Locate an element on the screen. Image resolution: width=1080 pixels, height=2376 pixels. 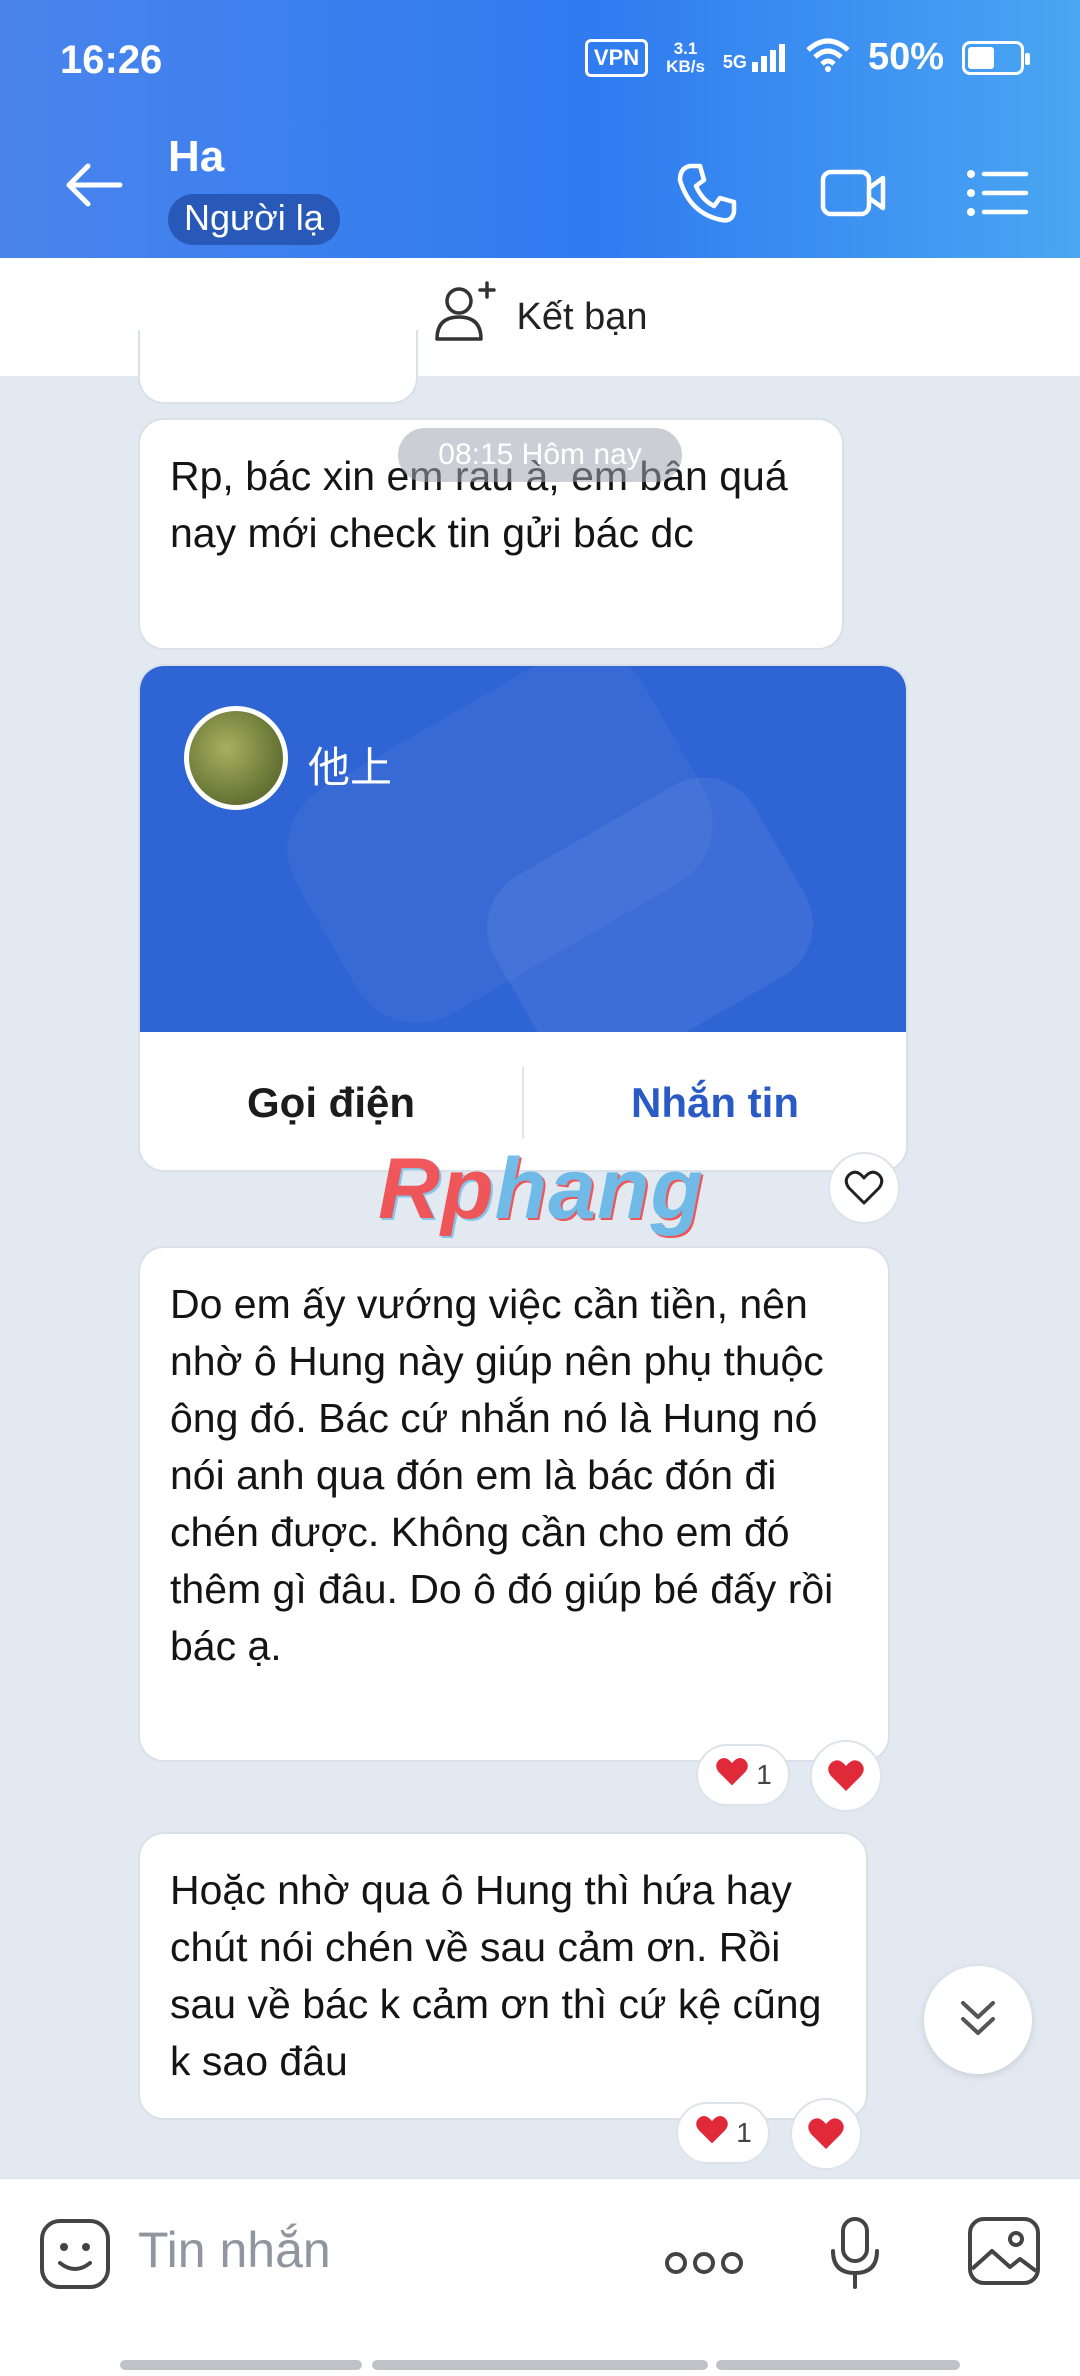
call-button: Gọi điện is located at coordinates (331, 1103).